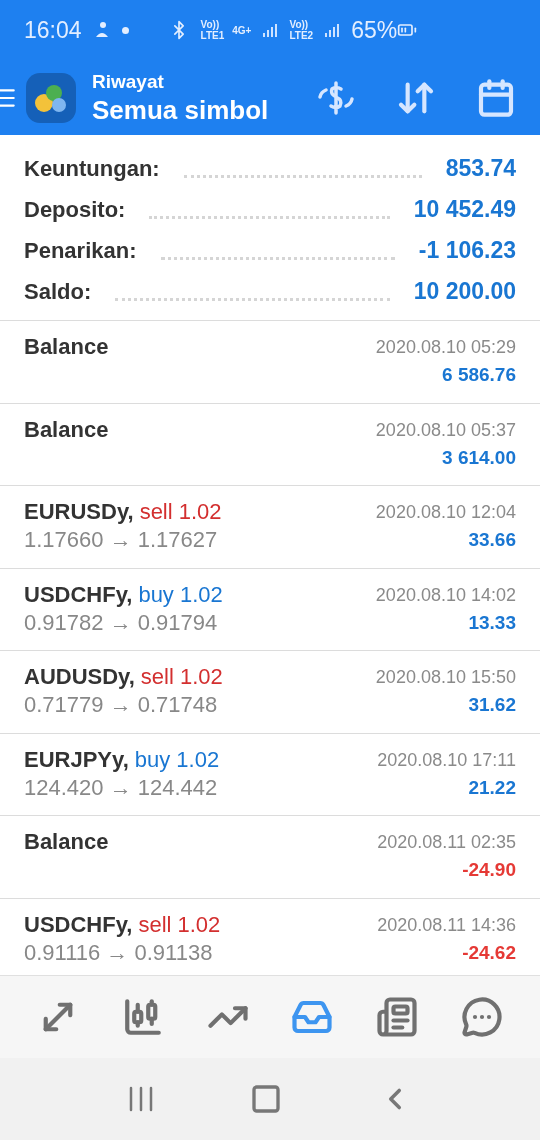  Describe the element at coordinates (492, 705) in the screenshot. I see `profit-value: 31.62` at that location.